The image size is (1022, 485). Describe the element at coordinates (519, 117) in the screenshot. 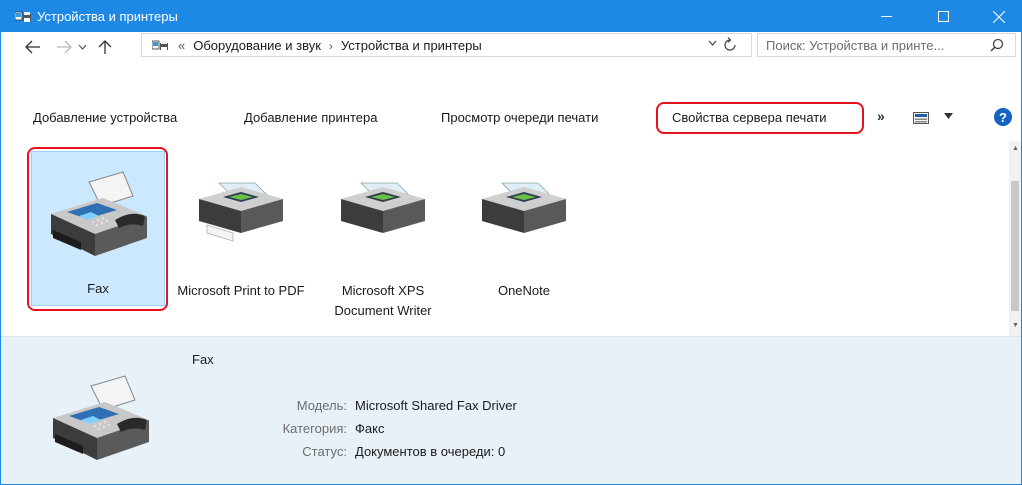

I see `view-print-queue-button: Просмотр очереди печати` at that location.